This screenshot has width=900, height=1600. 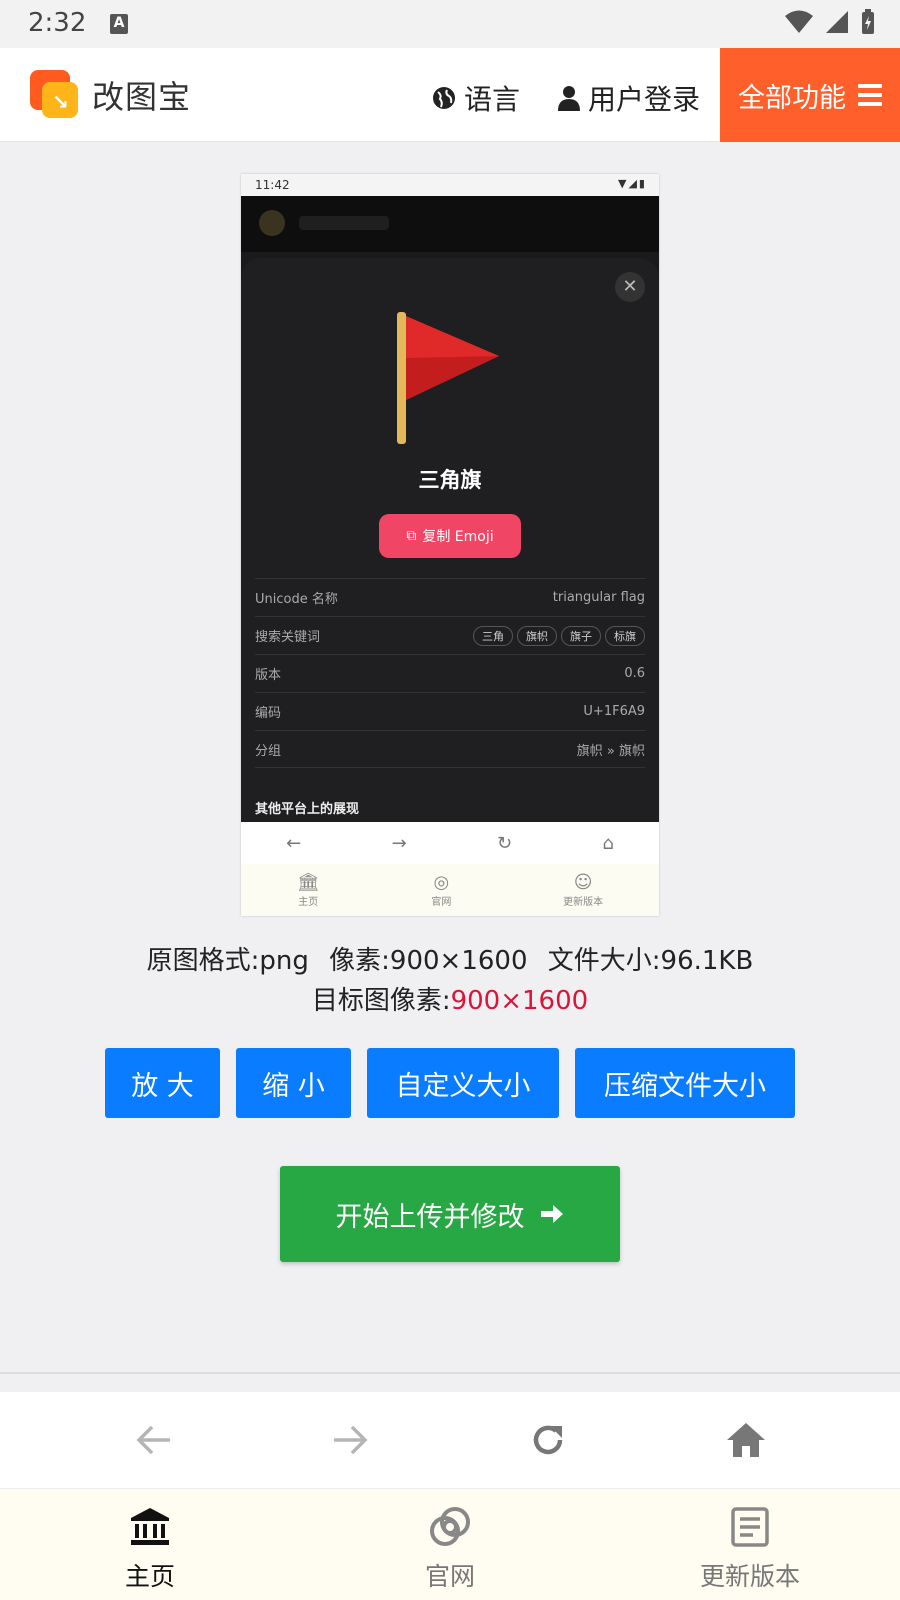 I want to click on preview-tab: 🏛 主页, so click(x=308, y=890).